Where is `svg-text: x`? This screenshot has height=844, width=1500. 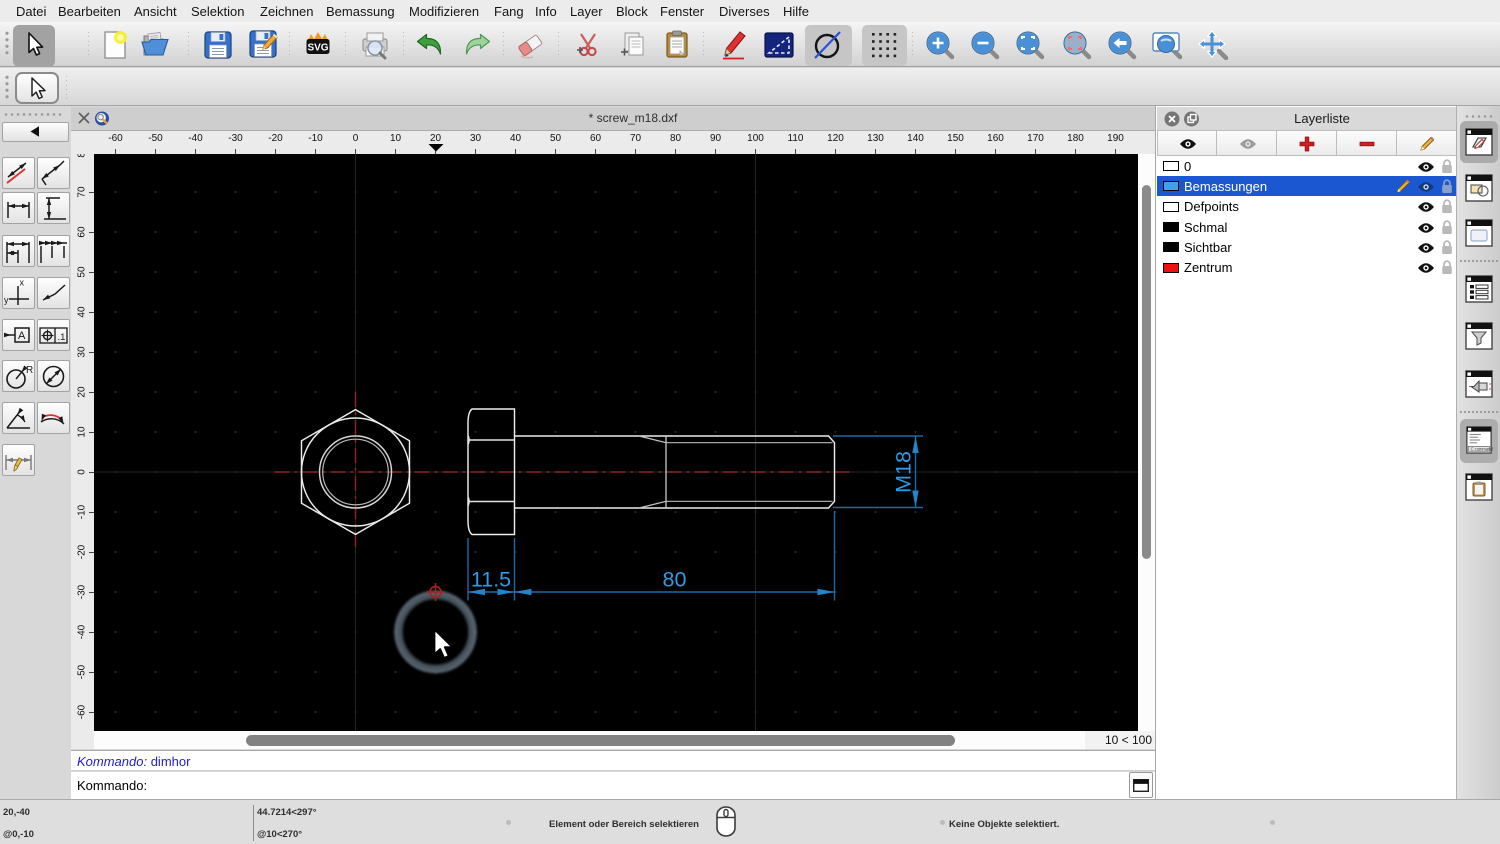 svg-text: x is located at coordinates (22, 283).